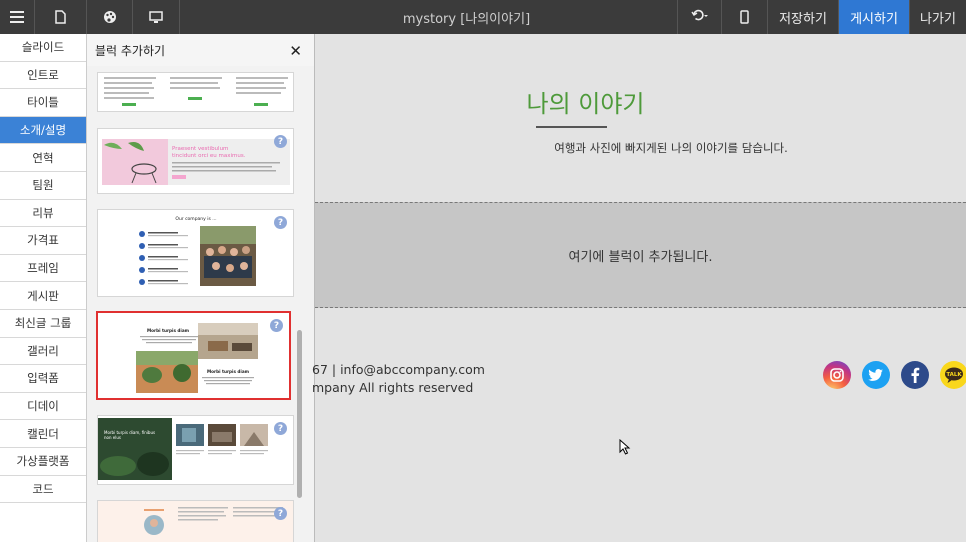 Image resolution: width=966 pixels, height=542 pixels. I want to click on sidebar-item-dday: 디데이, so click(43, 407).